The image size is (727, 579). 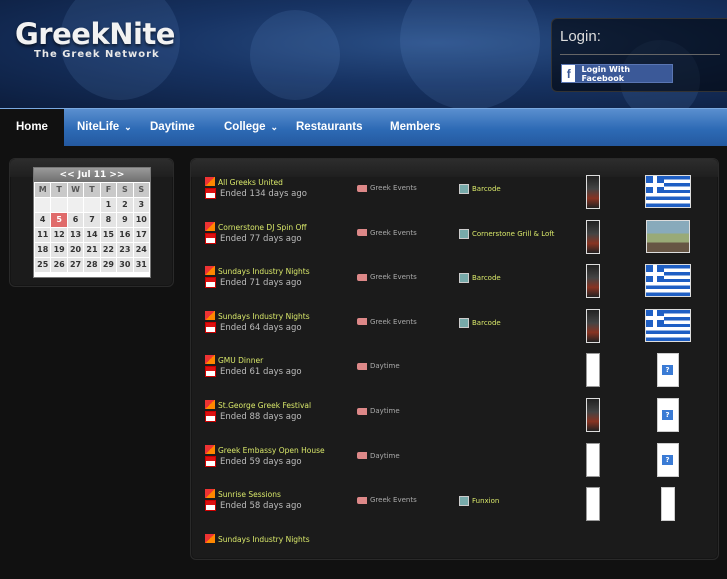 What do you see at coordinates (43, 265) in the screenshot?
I see `calendar-day: 25` at bounding box center [43, 265].